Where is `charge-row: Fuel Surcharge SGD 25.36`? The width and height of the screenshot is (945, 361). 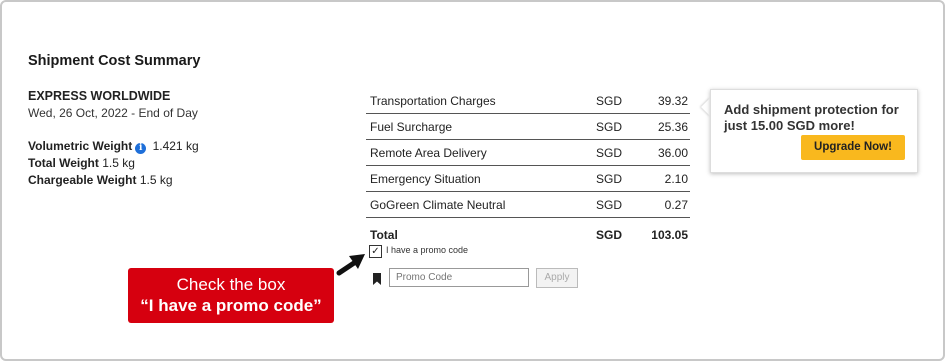
charge-row: Fuel Surcharge SGD 25.36 is located at coordinates (528, 127).